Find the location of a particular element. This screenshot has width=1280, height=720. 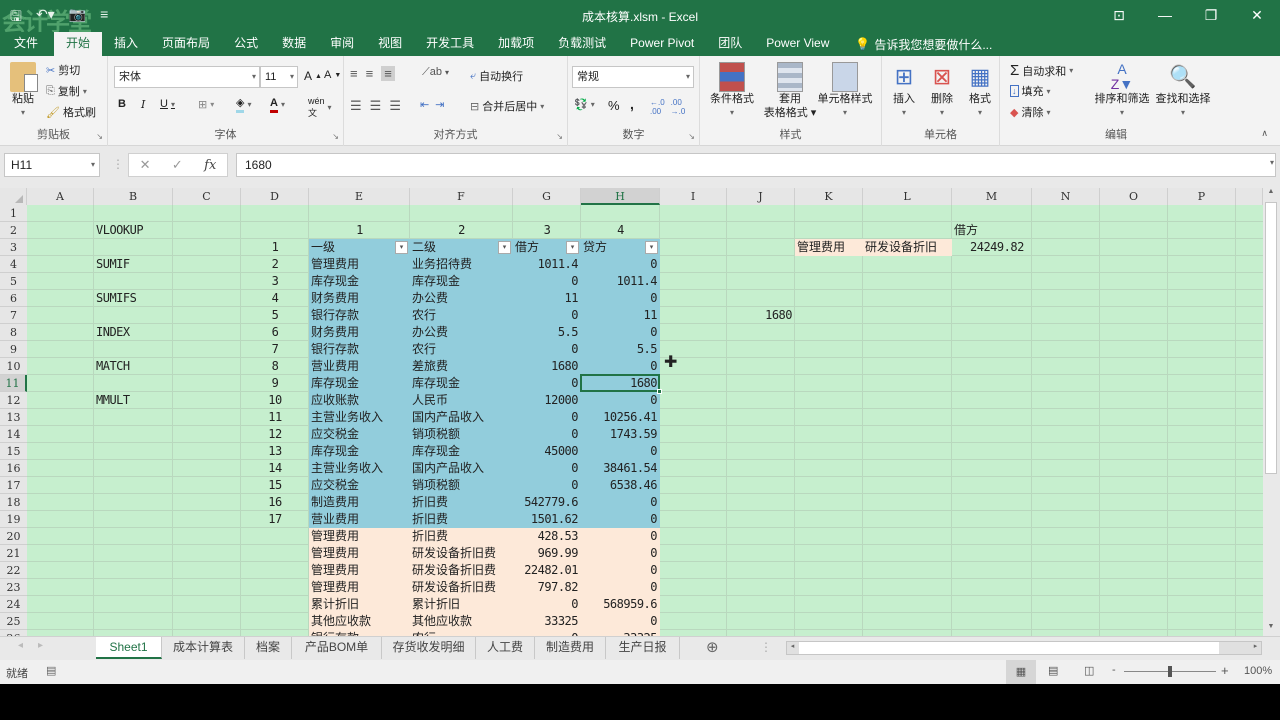

row-header-4: 4 is located at coordinates (13, 264).